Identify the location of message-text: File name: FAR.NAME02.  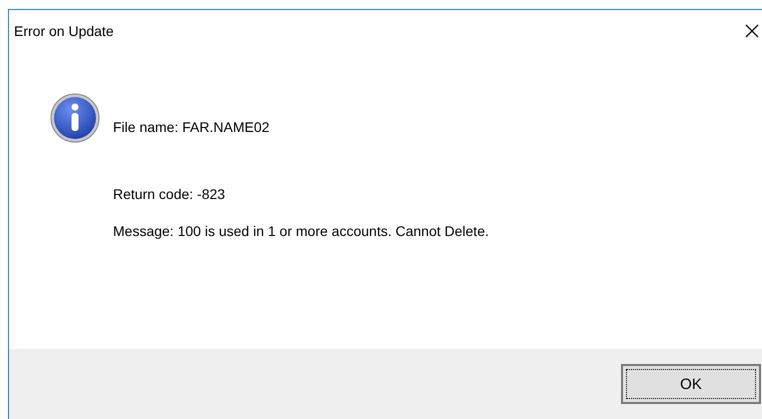
(191, 127).